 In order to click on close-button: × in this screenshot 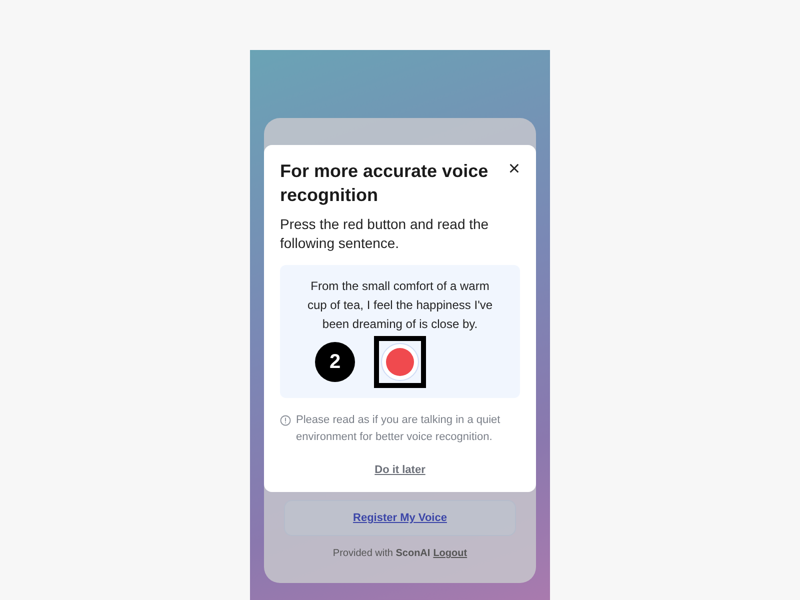, I will do `click(514, 169)`.